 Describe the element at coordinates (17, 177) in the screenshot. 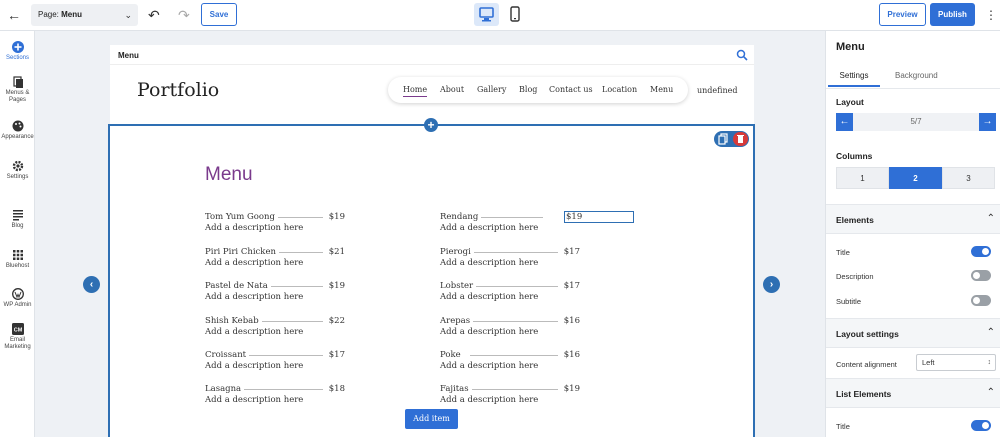

I see `sidebar-item-label: Settings` at that location.